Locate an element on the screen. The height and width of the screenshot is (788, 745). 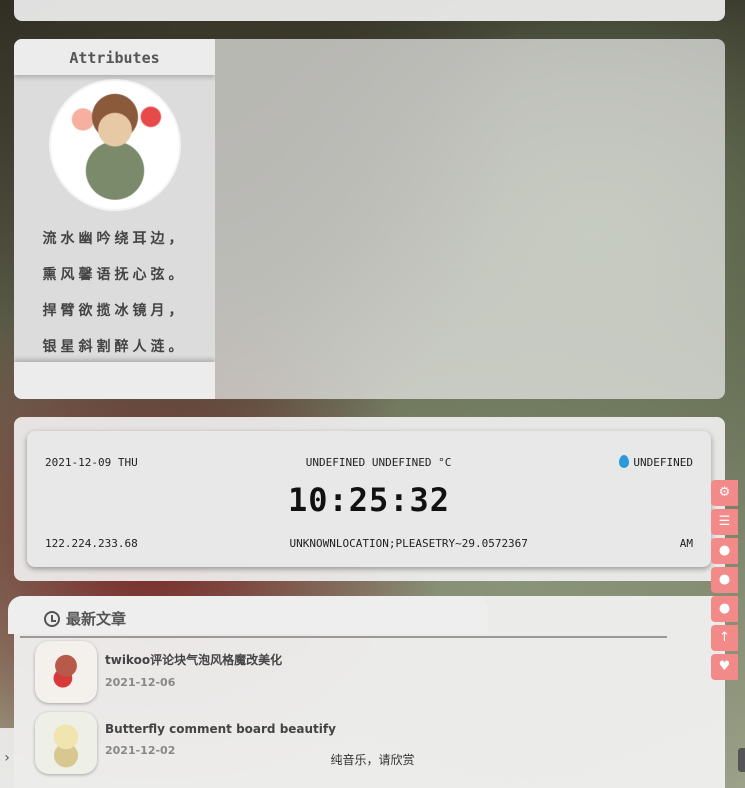
arrow-up-icon: ↑ is located at coordinates (724, 638).